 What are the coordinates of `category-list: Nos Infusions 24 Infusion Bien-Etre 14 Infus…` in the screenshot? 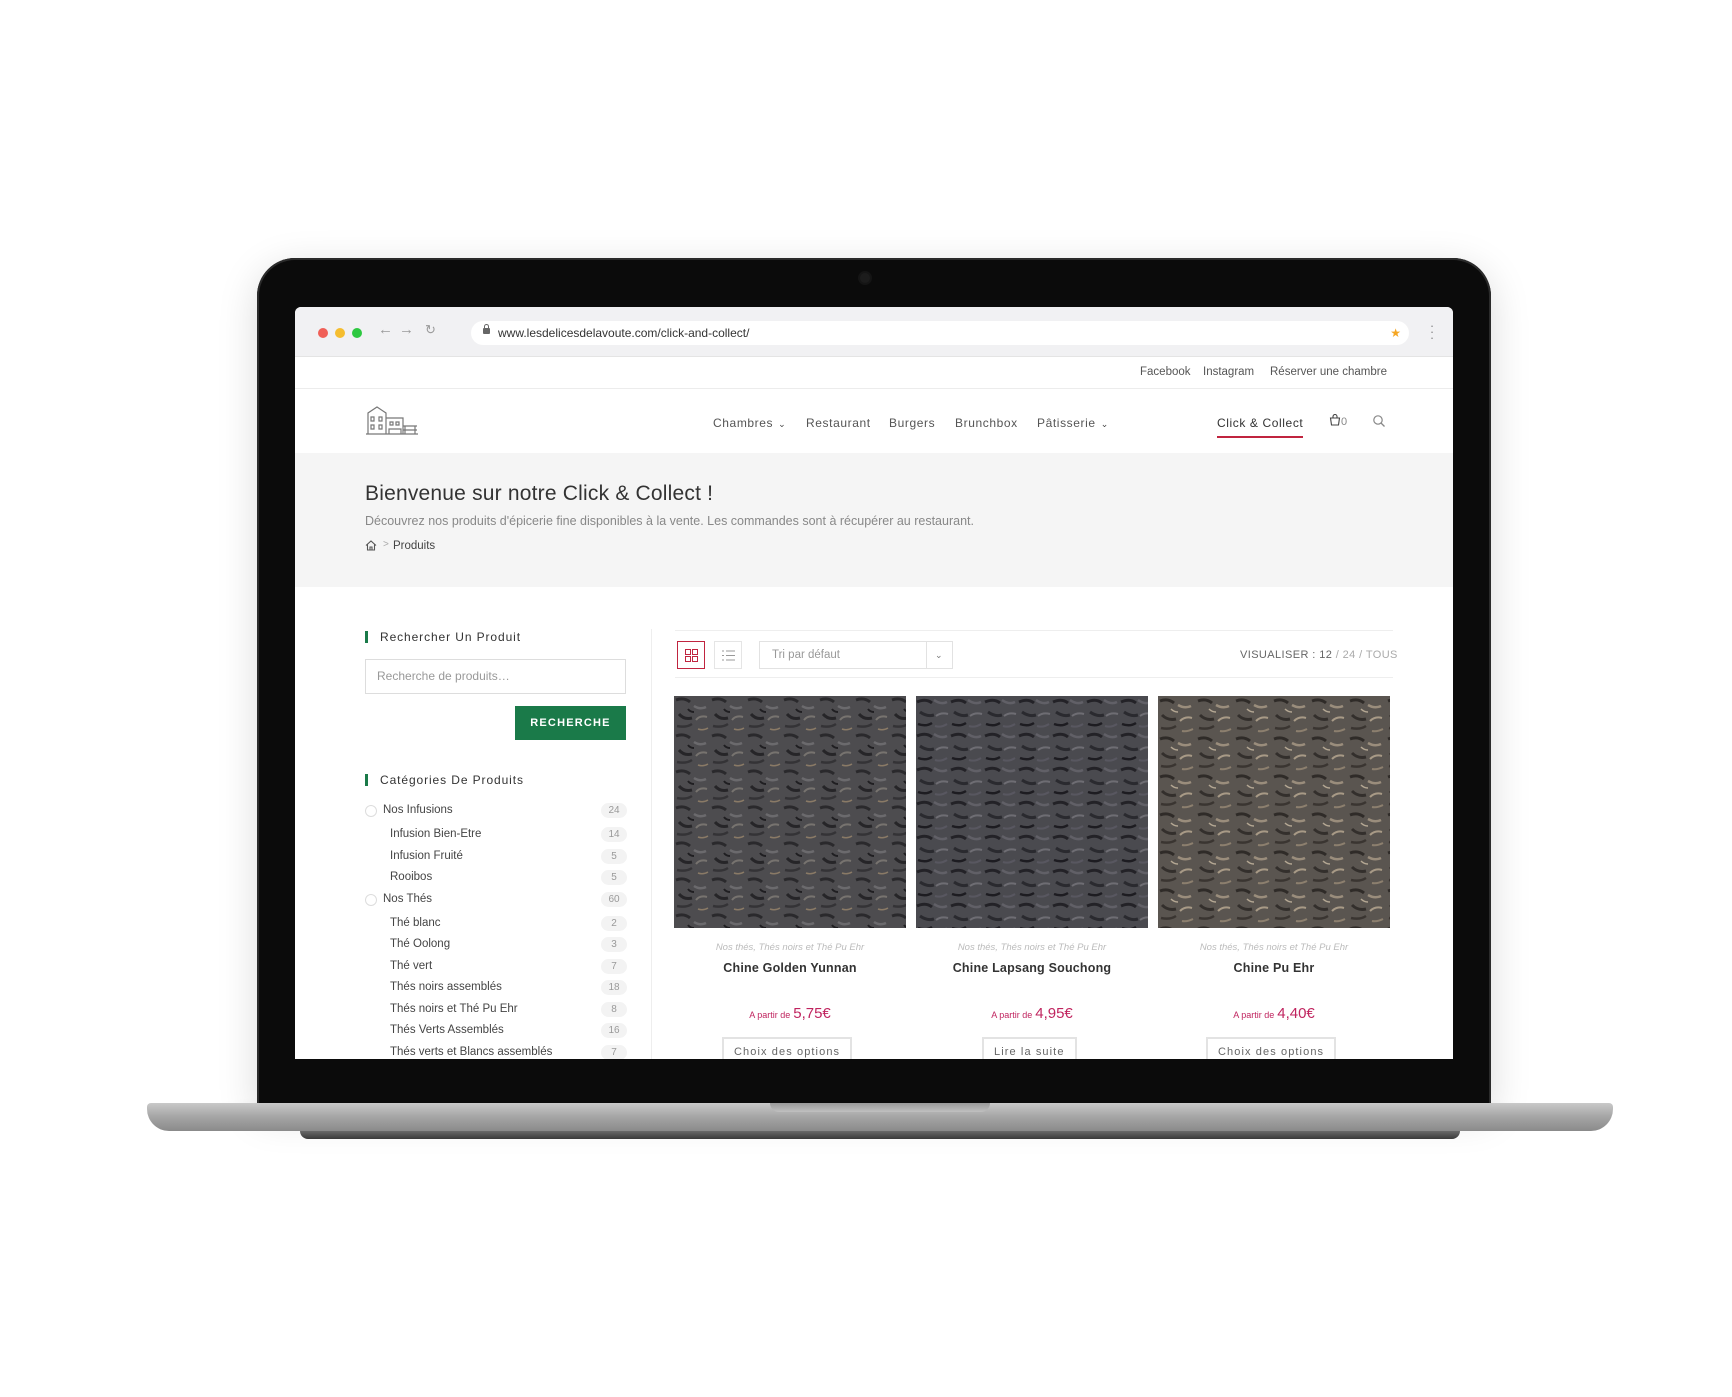 It's located at (496, 930).